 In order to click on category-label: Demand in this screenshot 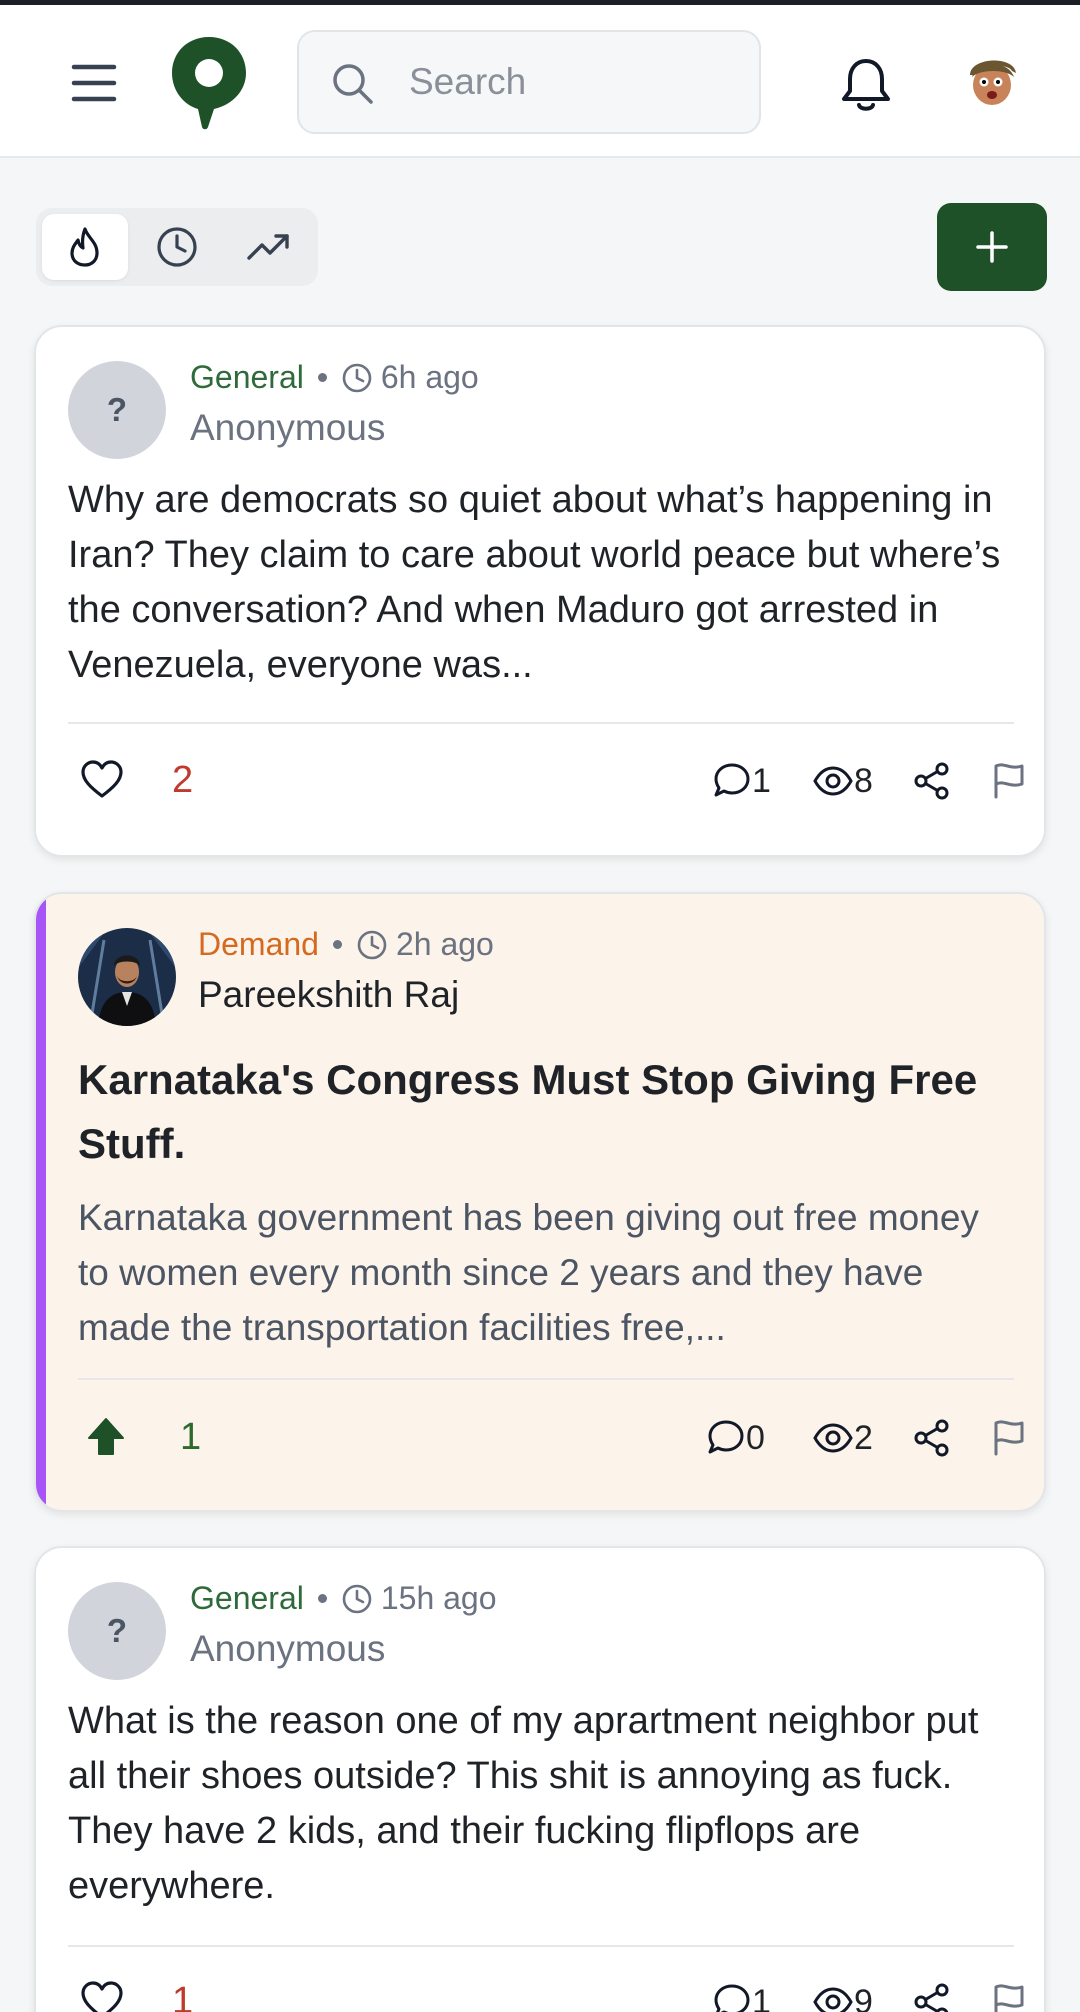, I will do `click(258, 944)`.